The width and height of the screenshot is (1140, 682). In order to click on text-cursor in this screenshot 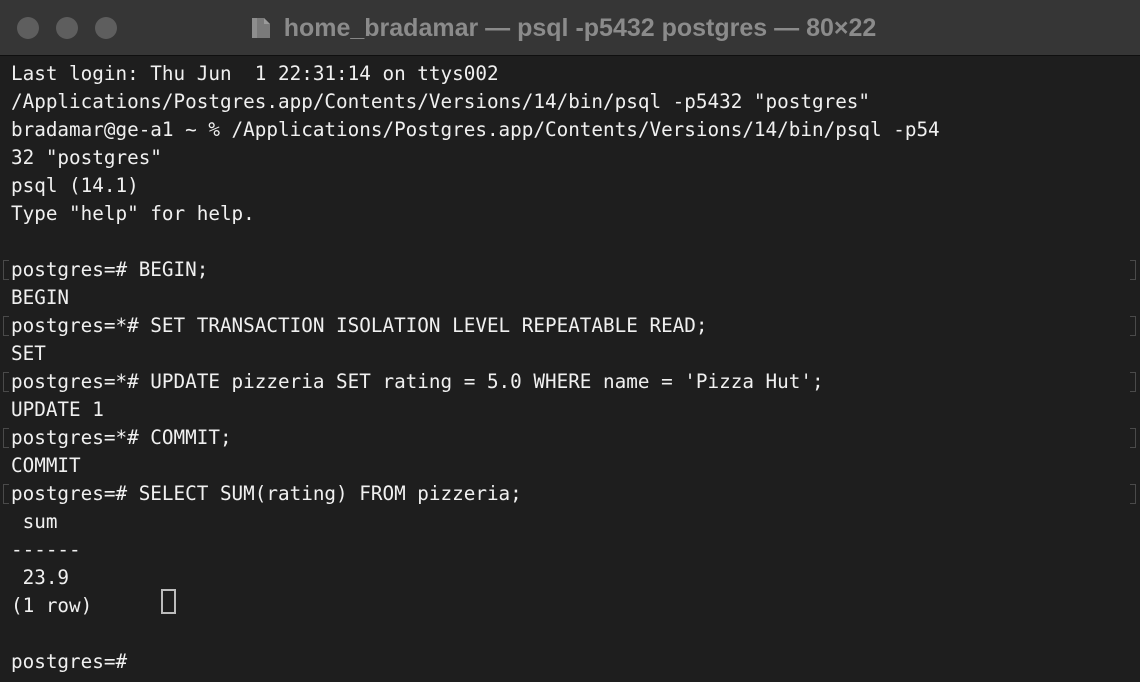, I will do `click(168, 601)`.